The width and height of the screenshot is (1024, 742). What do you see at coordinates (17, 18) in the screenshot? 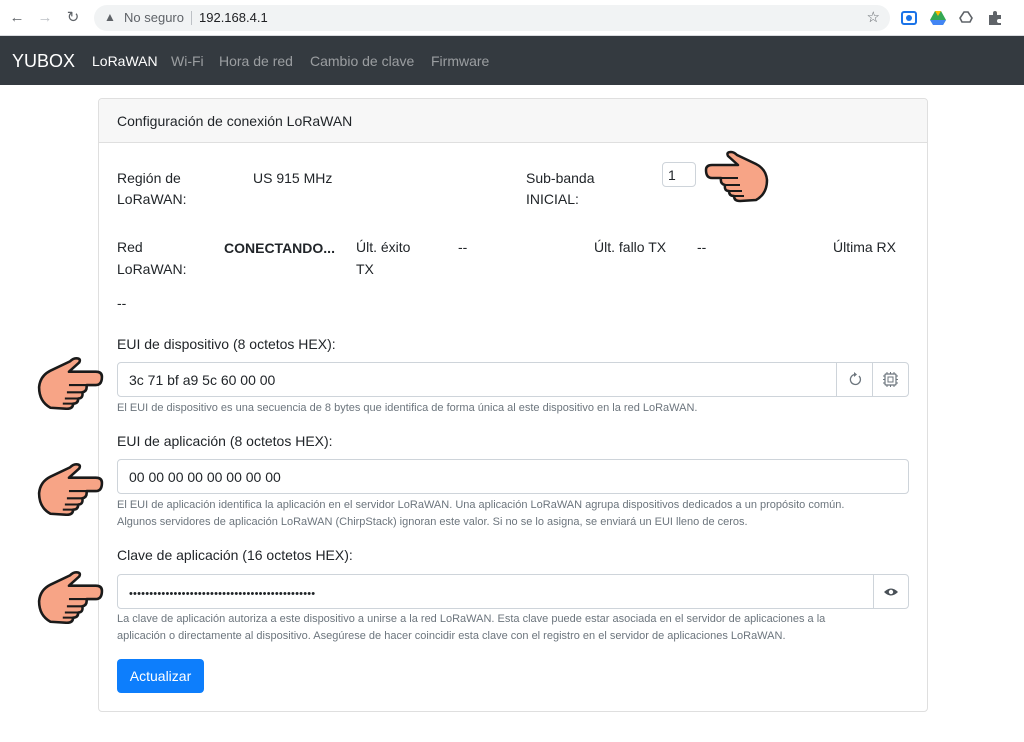
I see `back-arrow-icon: ←` at bounding box center [17, 18].